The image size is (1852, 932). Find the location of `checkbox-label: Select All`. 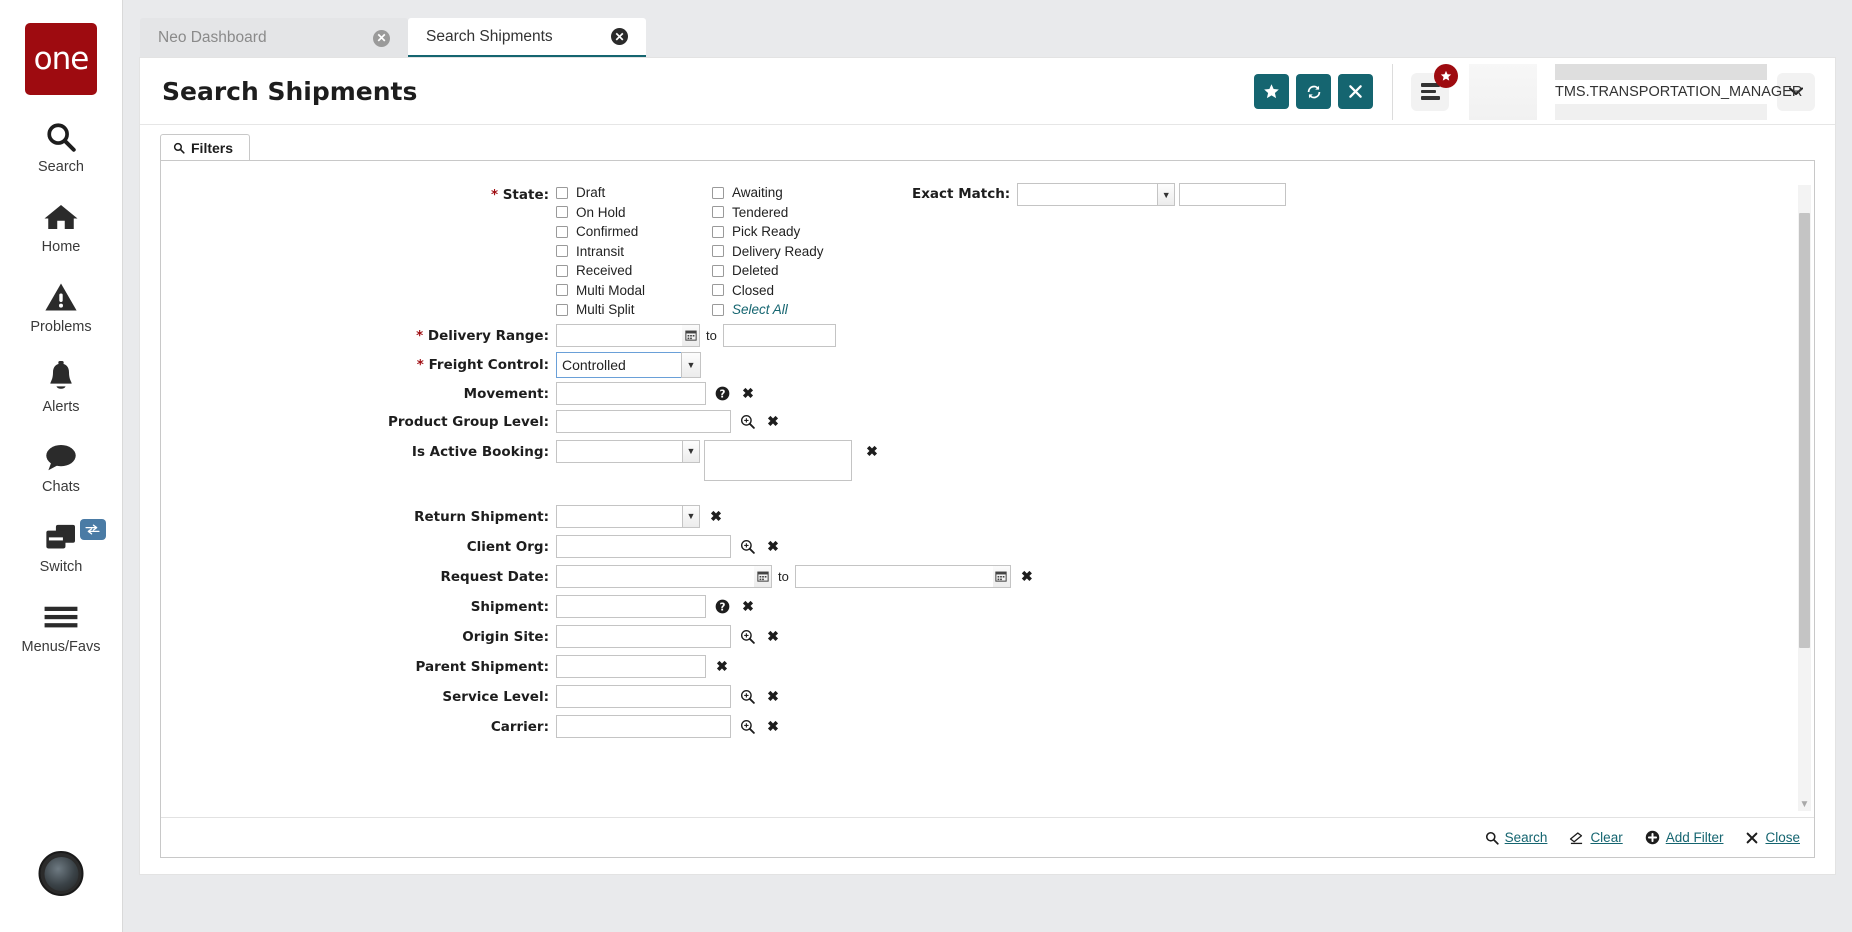

checkbox-label: Select All is located at coordinates (760, 309).